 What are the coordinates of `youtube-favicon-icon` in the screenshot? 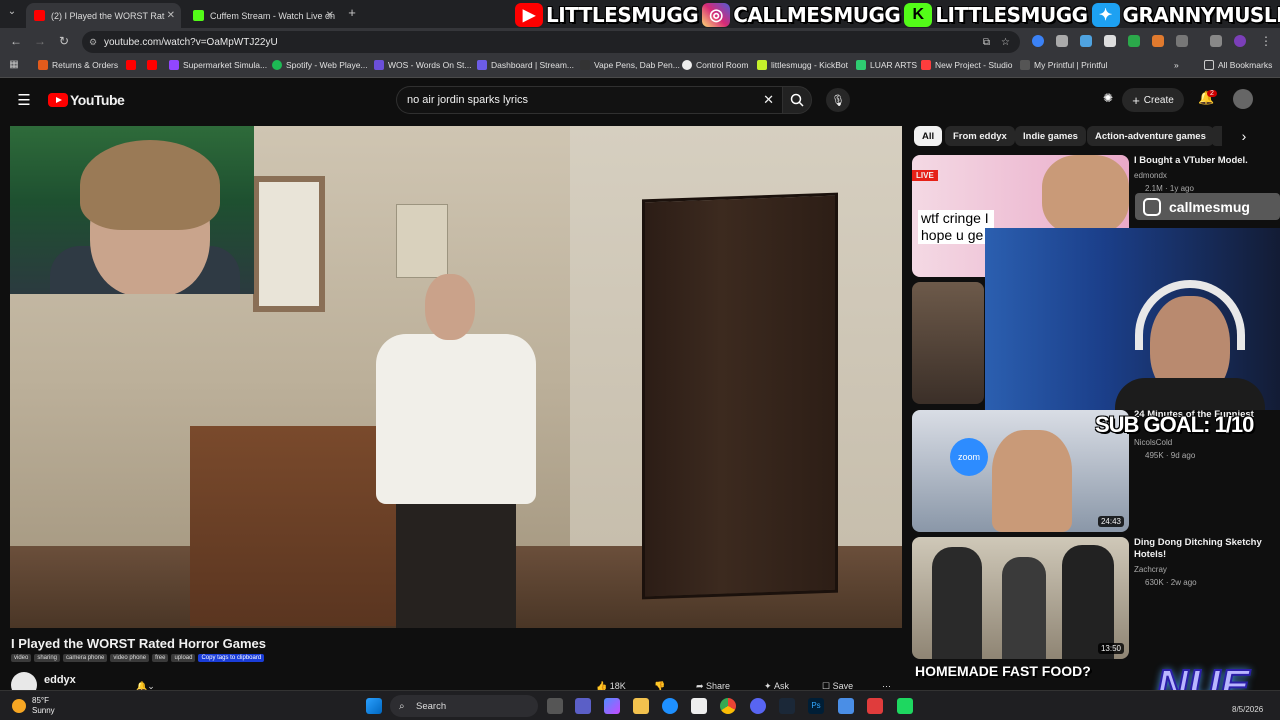 It's located at (39, 15).